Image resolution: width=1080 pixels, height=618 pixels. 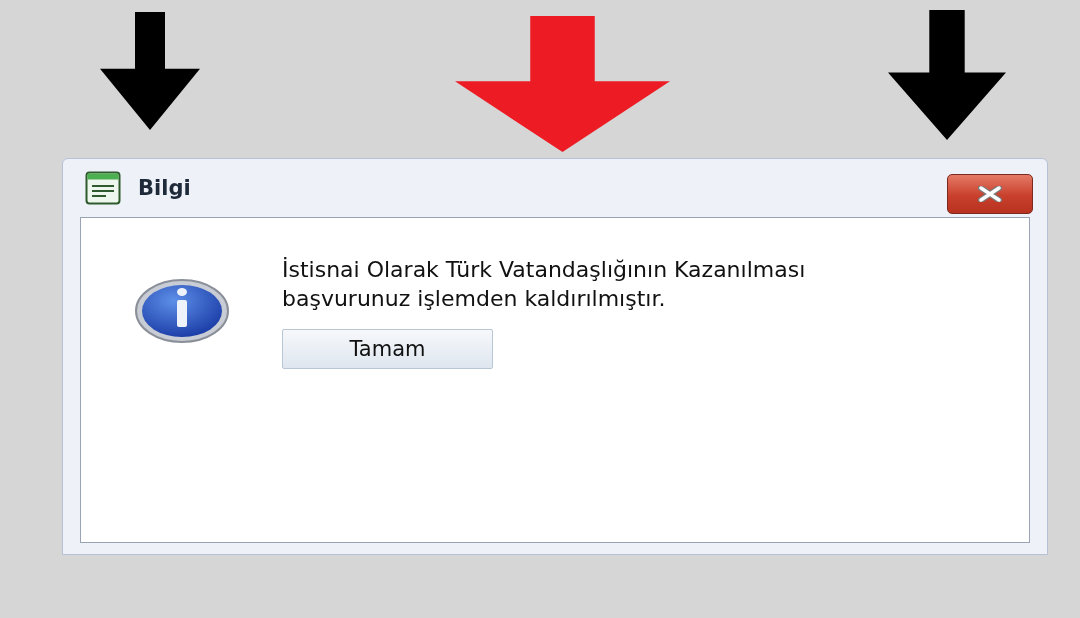 I want to click on info-icon, so click(x=182, y=311).